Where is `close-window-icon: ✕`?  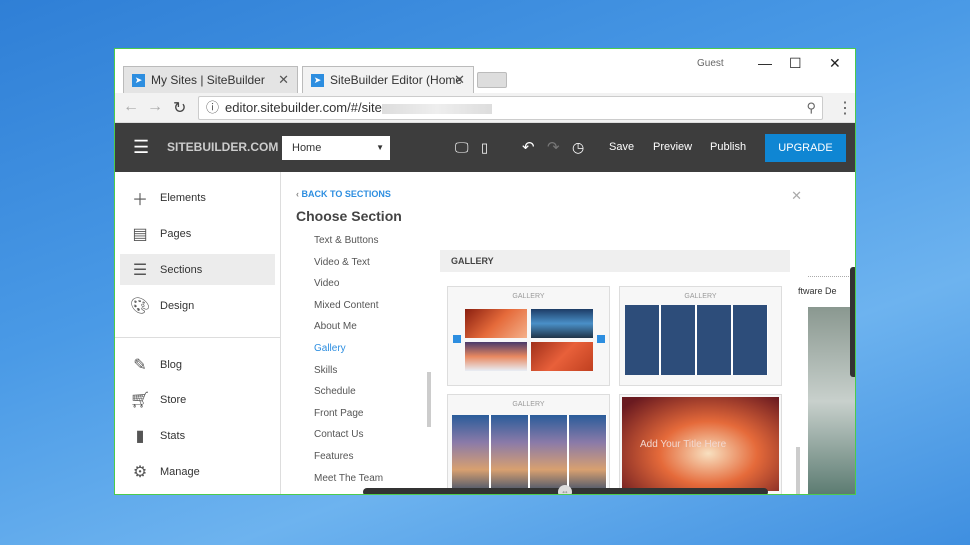
close-window-icon: ✕ is located at coordinates (835, 63).